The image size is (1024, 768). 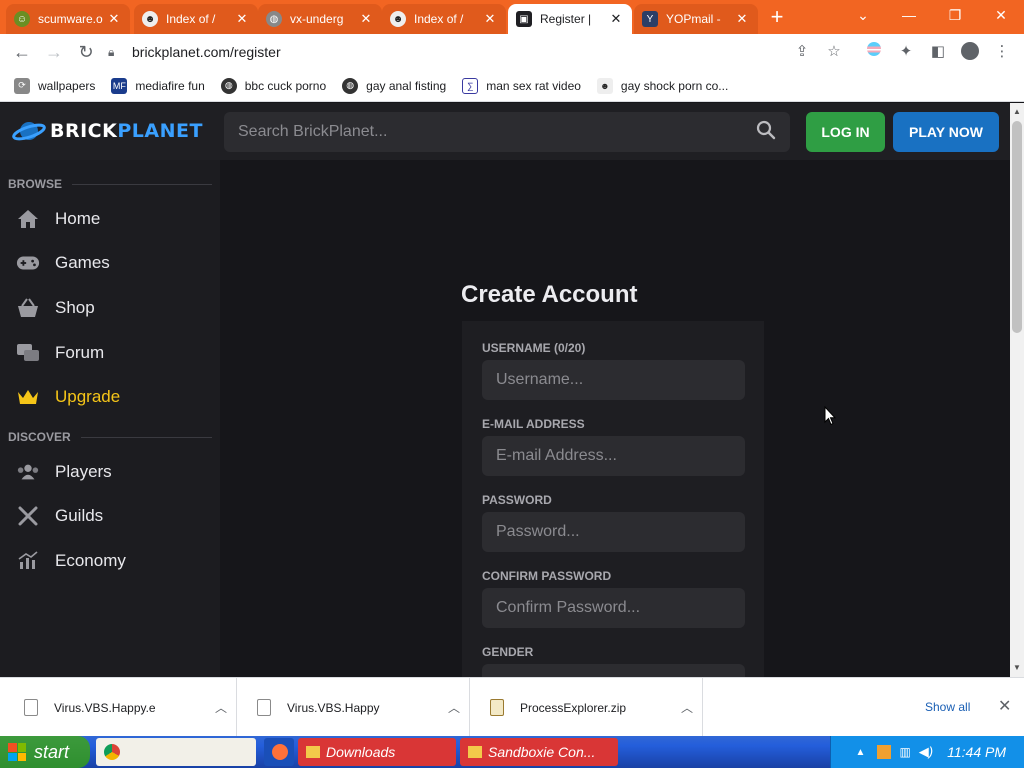 I want to click on mouse-cursor-icon, so click(x=830, y=416).